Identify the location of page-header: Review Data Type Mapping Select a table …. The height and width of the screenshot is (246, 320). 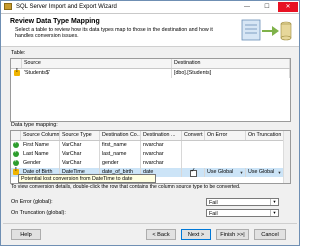
(150, 30).